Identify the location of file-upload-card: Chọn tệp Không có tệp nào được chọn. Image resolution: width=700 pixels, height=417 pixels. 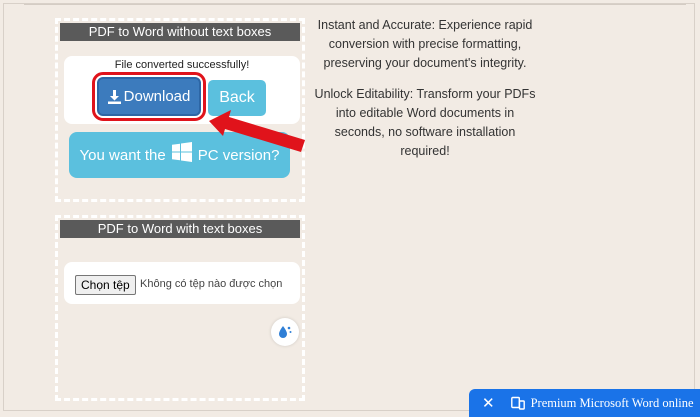
(182, 283).